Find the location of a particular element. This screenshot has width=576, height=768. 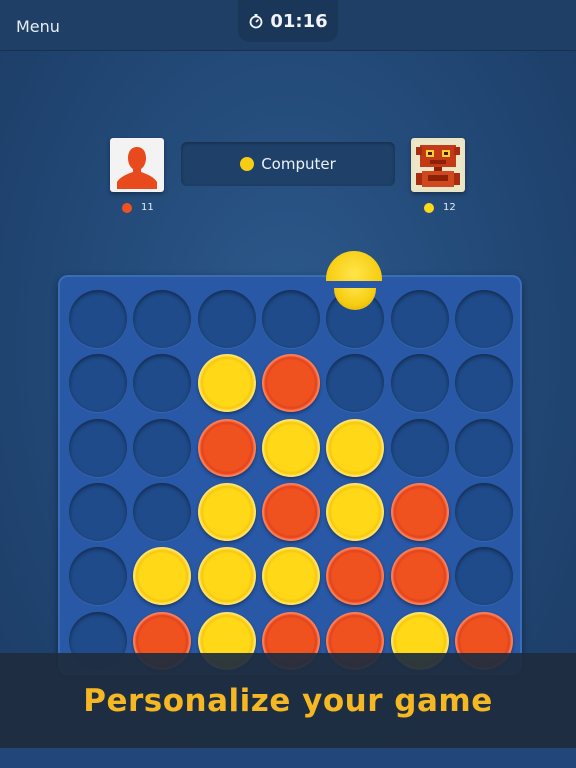

bottom-strip is located at coordinates (288, 758).